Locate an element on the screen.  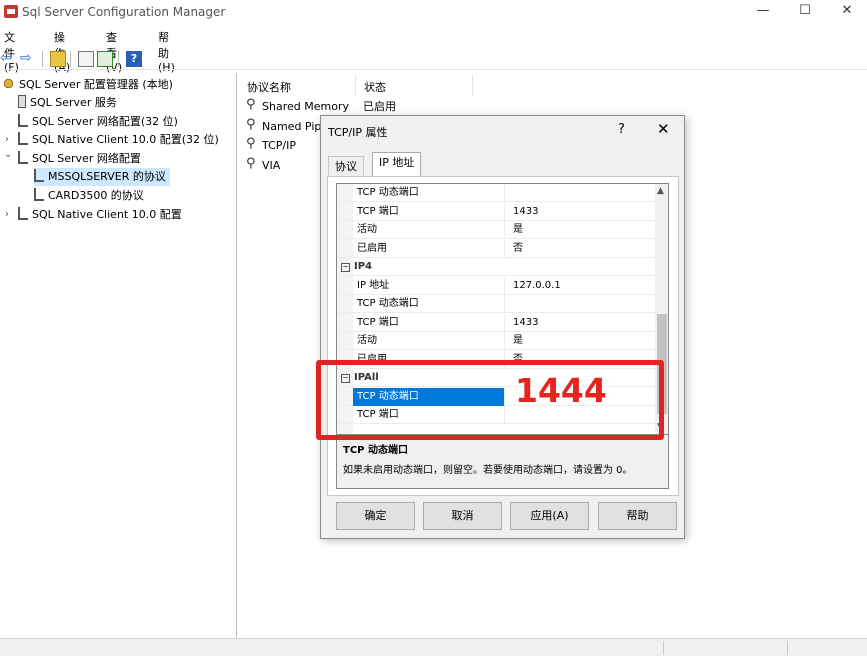
services-icon is located at coordinates (22, 101).